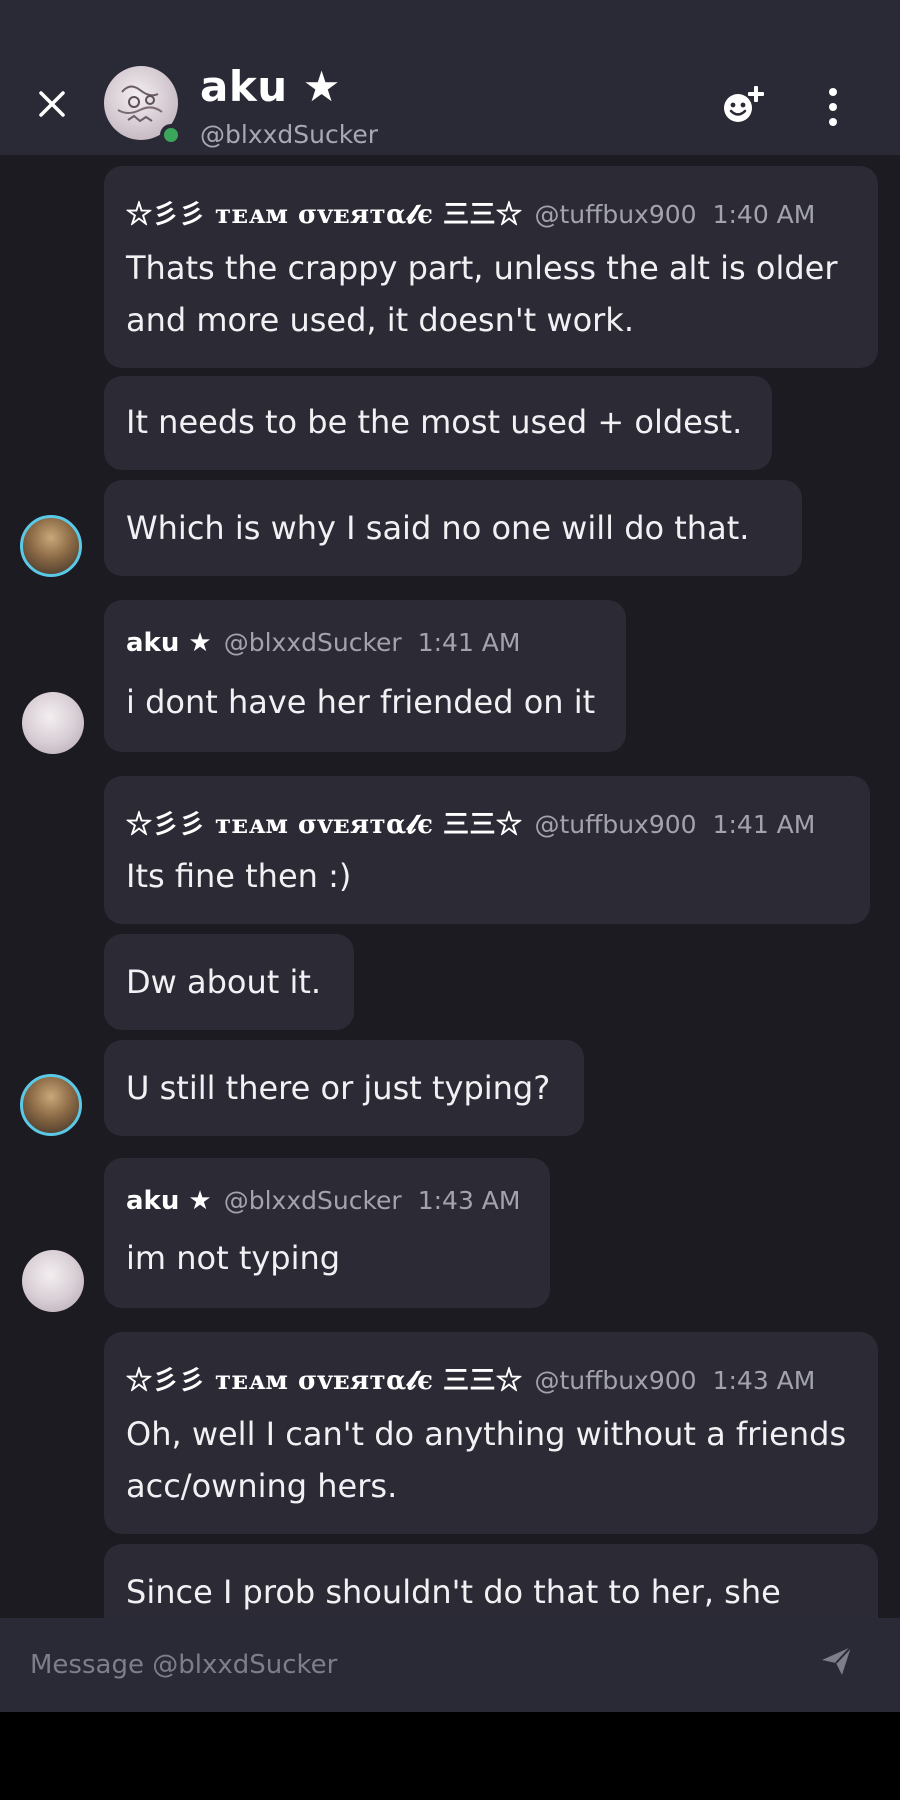  Describe the element at coordinates (171, 135) in the screenshot. I see `online-status-indicator` at that location.